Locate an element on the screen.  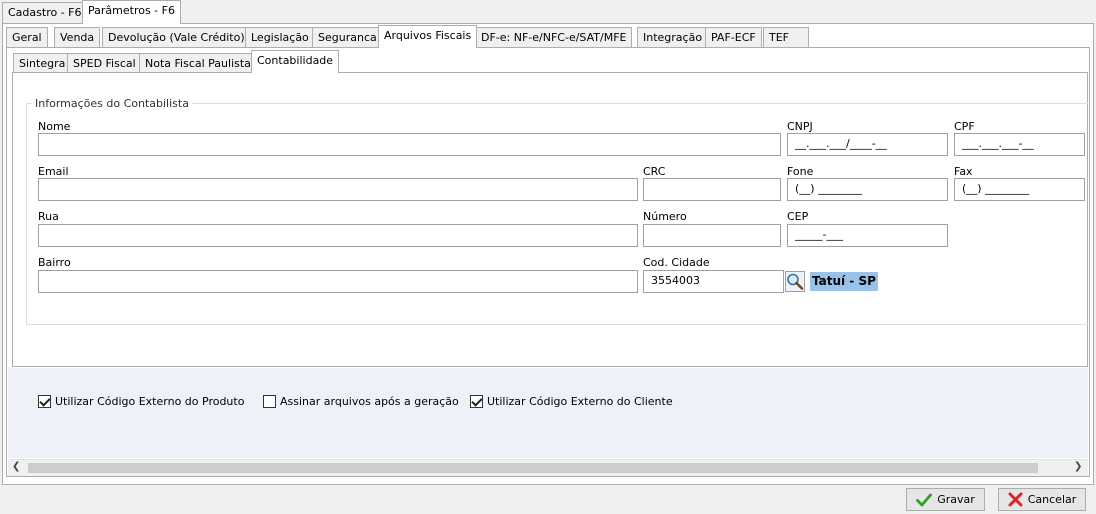
horizontal-scrollbar: ❮ ❯ is located at coordinates (548, 467).